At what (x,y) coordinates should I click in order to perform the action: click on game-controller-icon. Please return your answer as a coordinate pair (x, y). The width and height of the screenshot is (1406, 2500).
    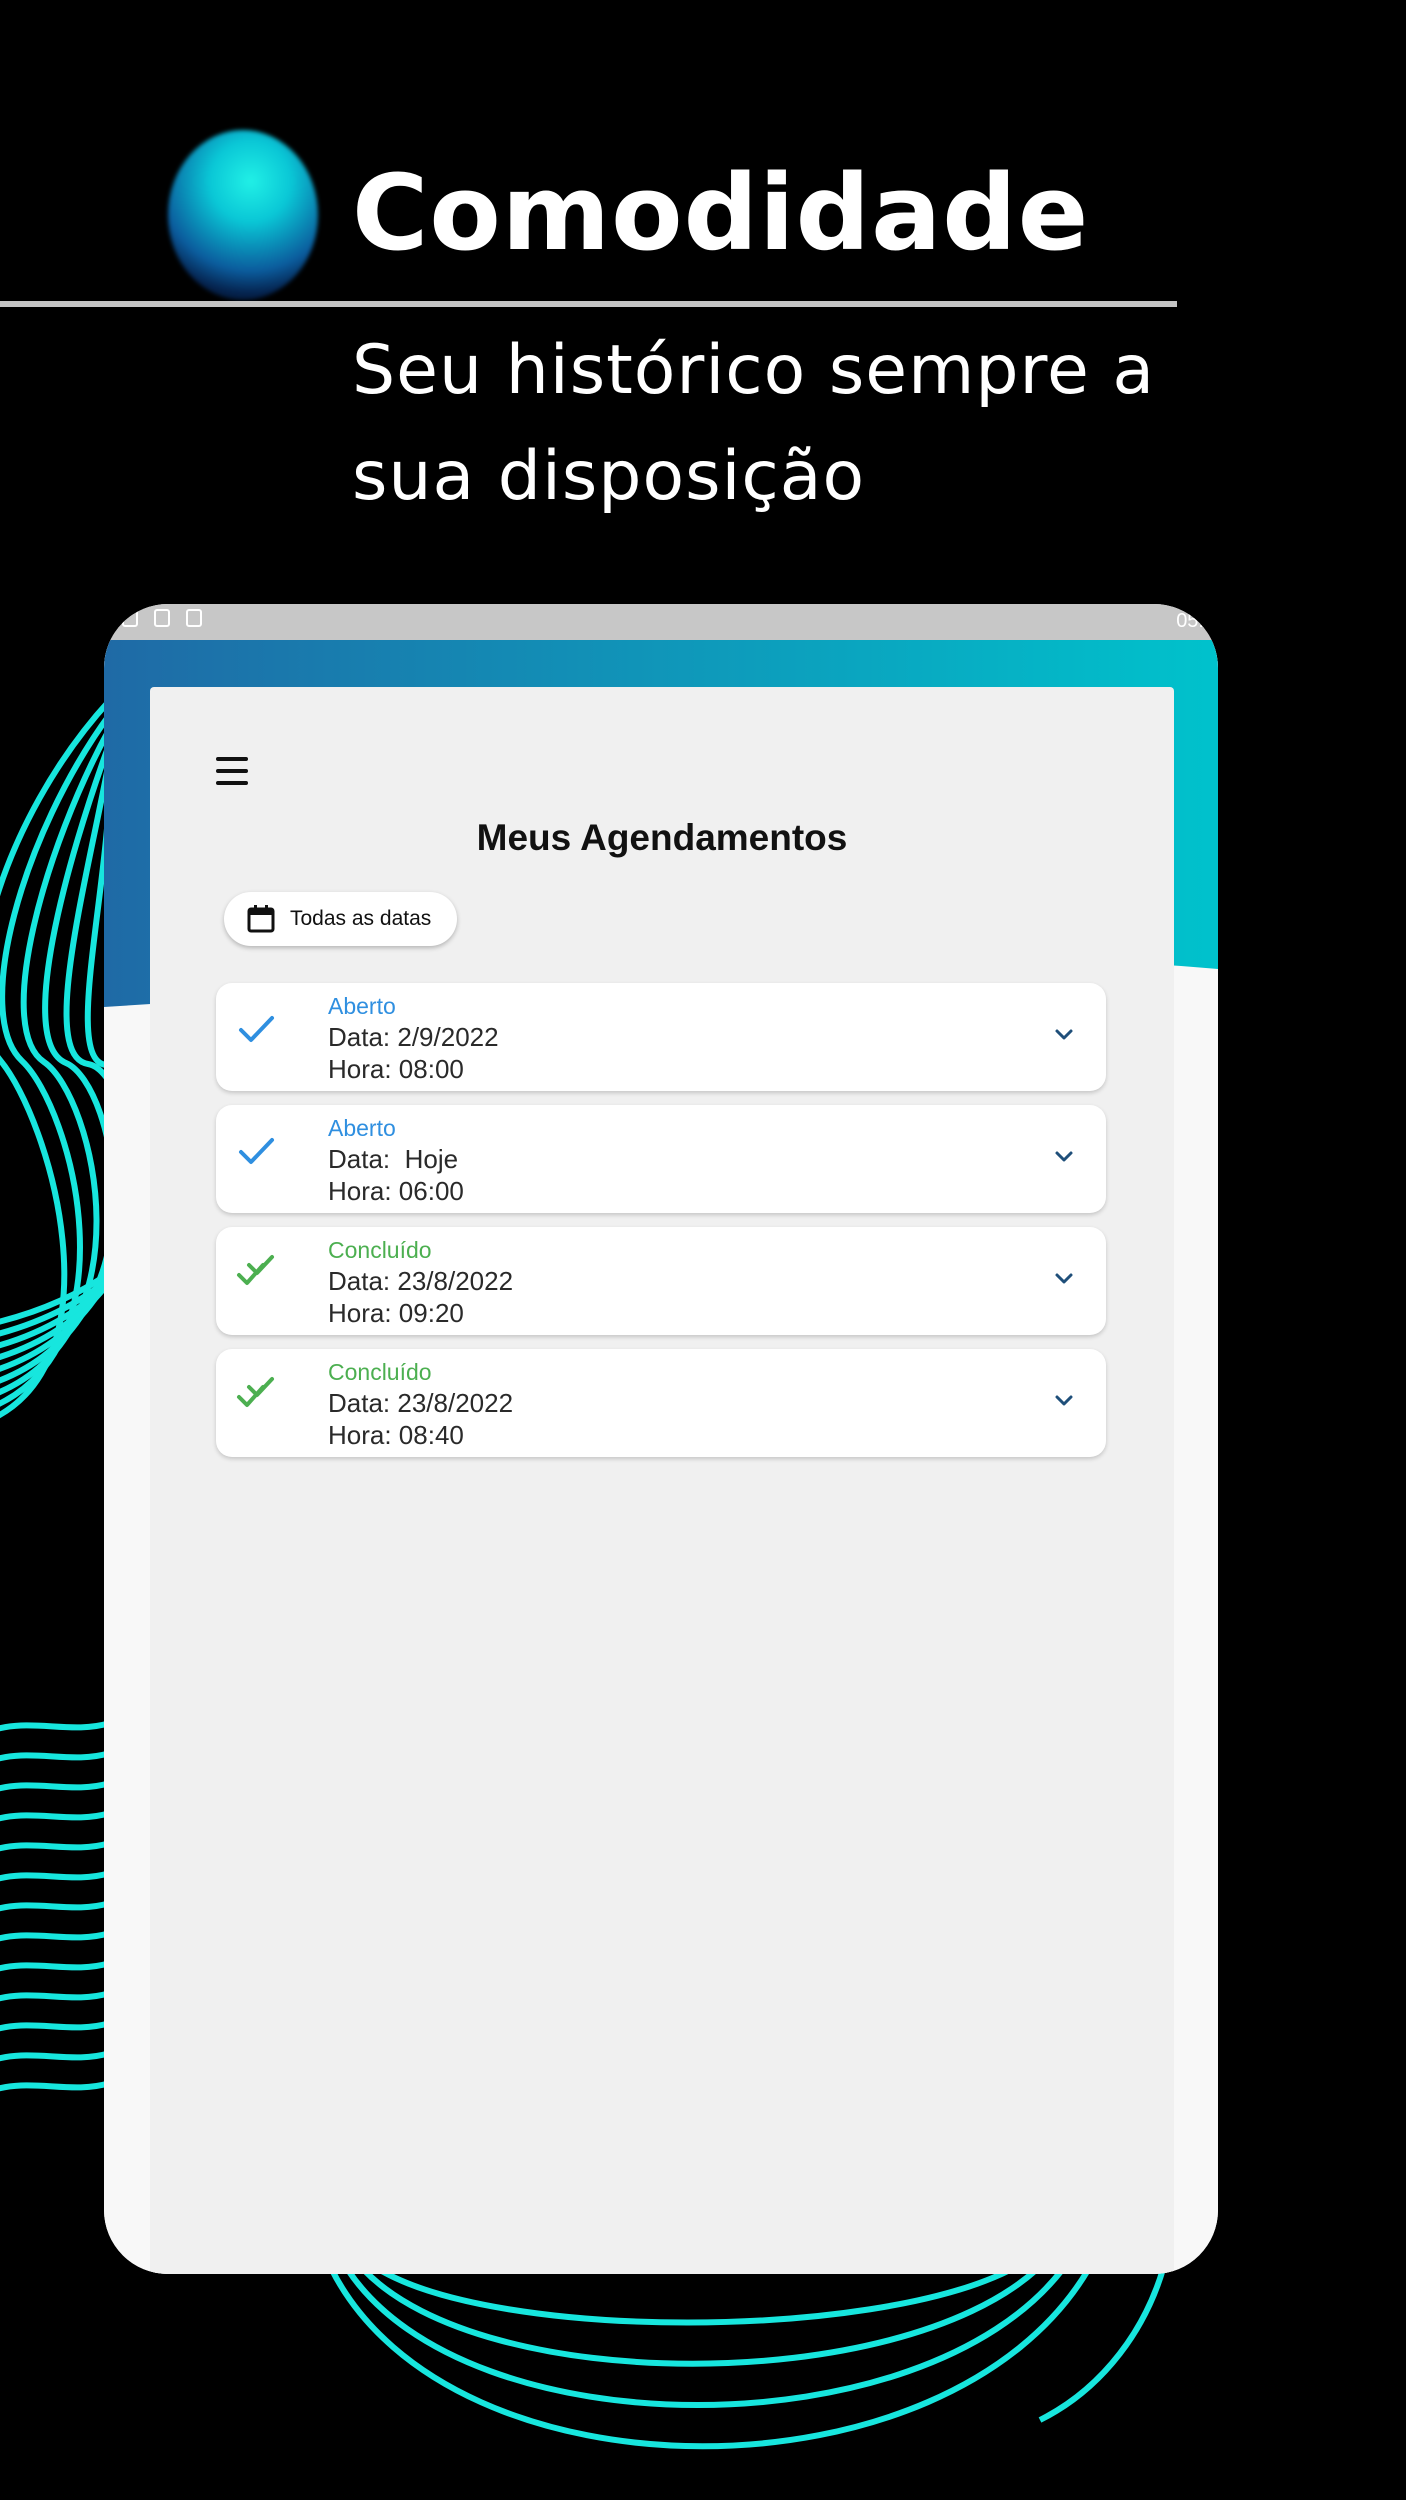
    Looking at the image, I should click on (162, 618).